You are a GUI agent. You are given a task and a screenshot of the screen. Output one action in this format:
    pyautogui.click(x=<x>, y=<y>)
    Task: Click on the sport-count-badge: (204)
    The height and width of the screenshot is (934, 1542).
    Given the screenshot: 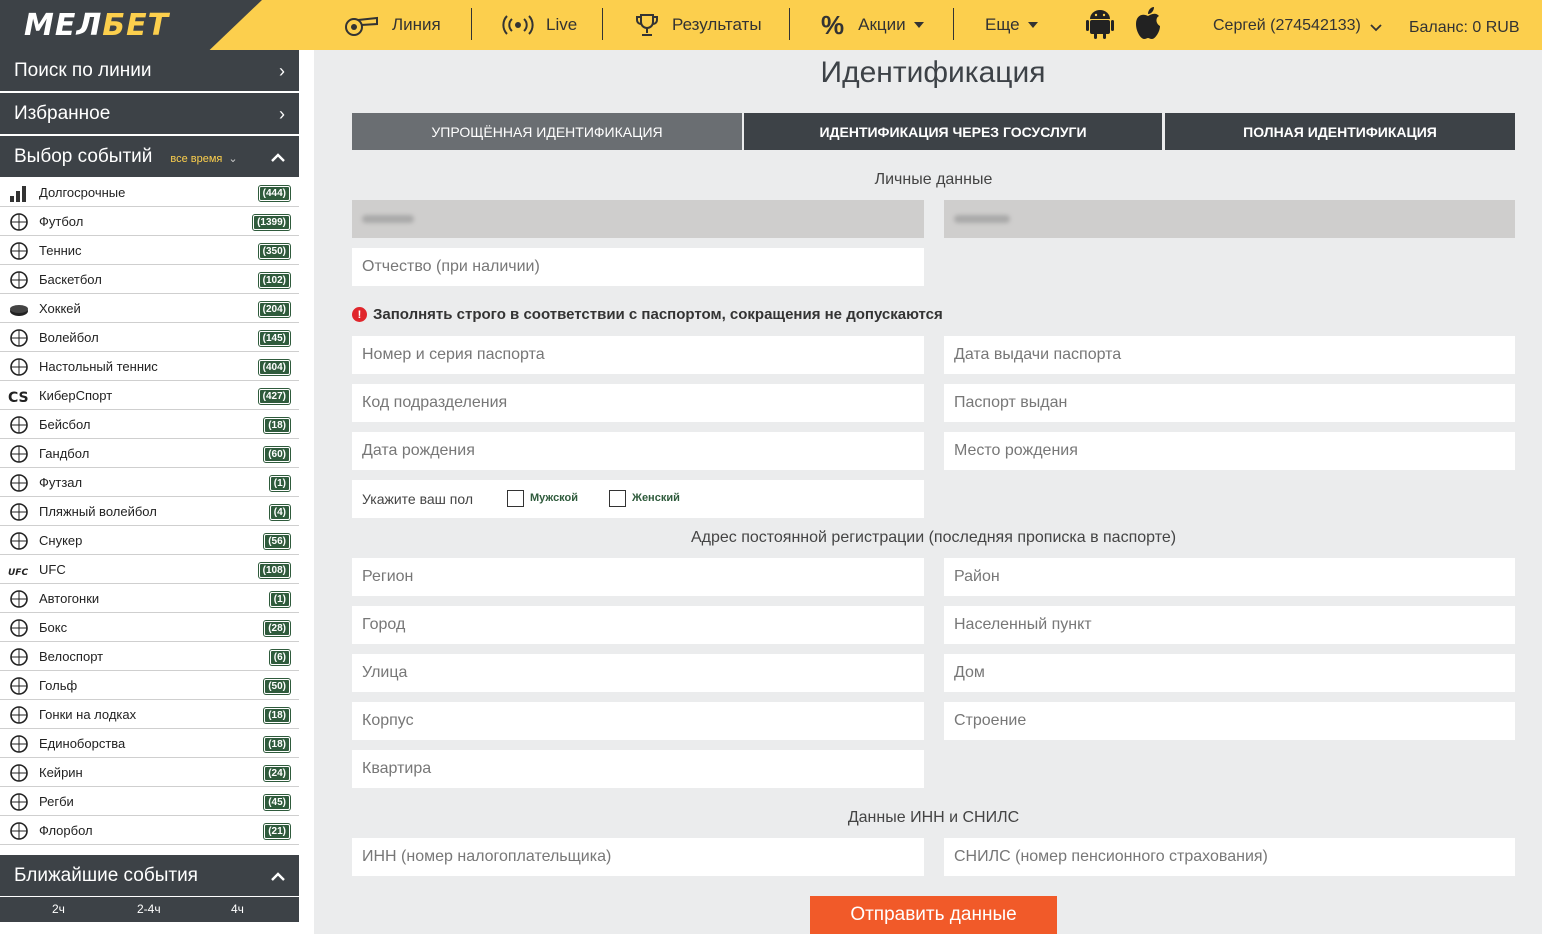 What is the action you would take?
    pyautogui.click(x=274, y=309)
    